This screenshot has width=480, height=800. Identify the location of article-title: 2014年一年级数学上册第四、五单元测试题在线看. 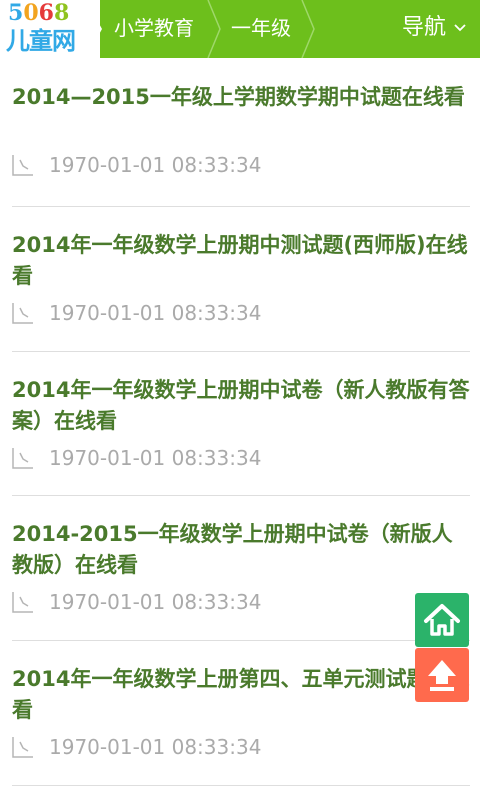
(241, 695).